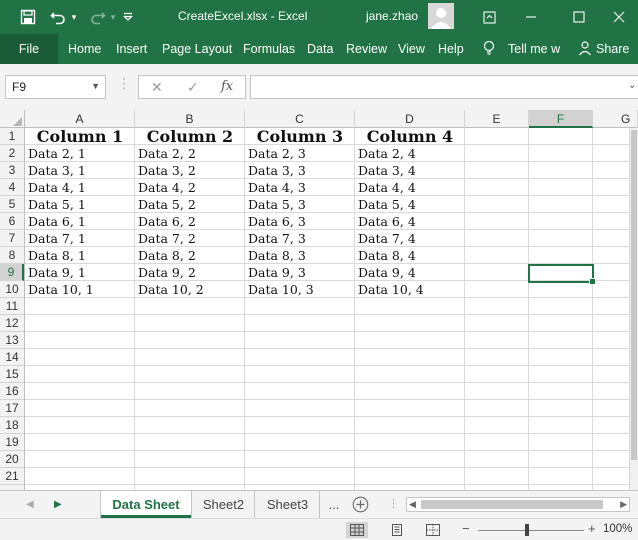 This screenshot has width=638, height=540. What do you see at coordinates (12, 153) in the screenshot?
I see `row-header: 2` at bounding box center [12, 153].